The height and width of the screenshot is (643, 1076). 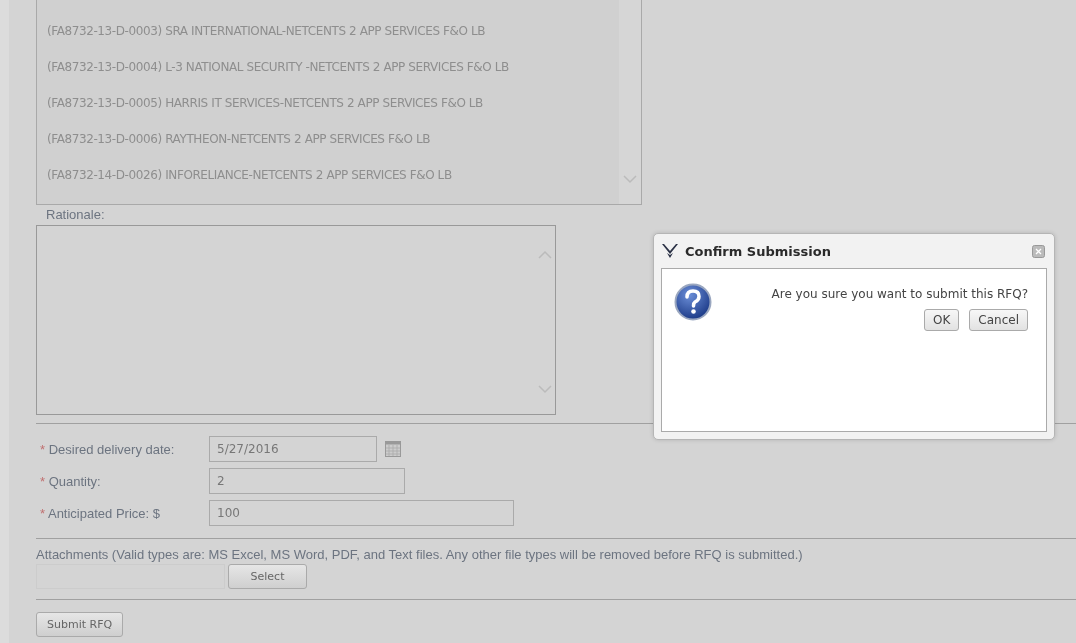 I want to click on list-item: (FA8732-13-D-0006) RAYTHEON-NETCENTS 2 APP SERVICES F&O LB, so click(x=333, y=146).